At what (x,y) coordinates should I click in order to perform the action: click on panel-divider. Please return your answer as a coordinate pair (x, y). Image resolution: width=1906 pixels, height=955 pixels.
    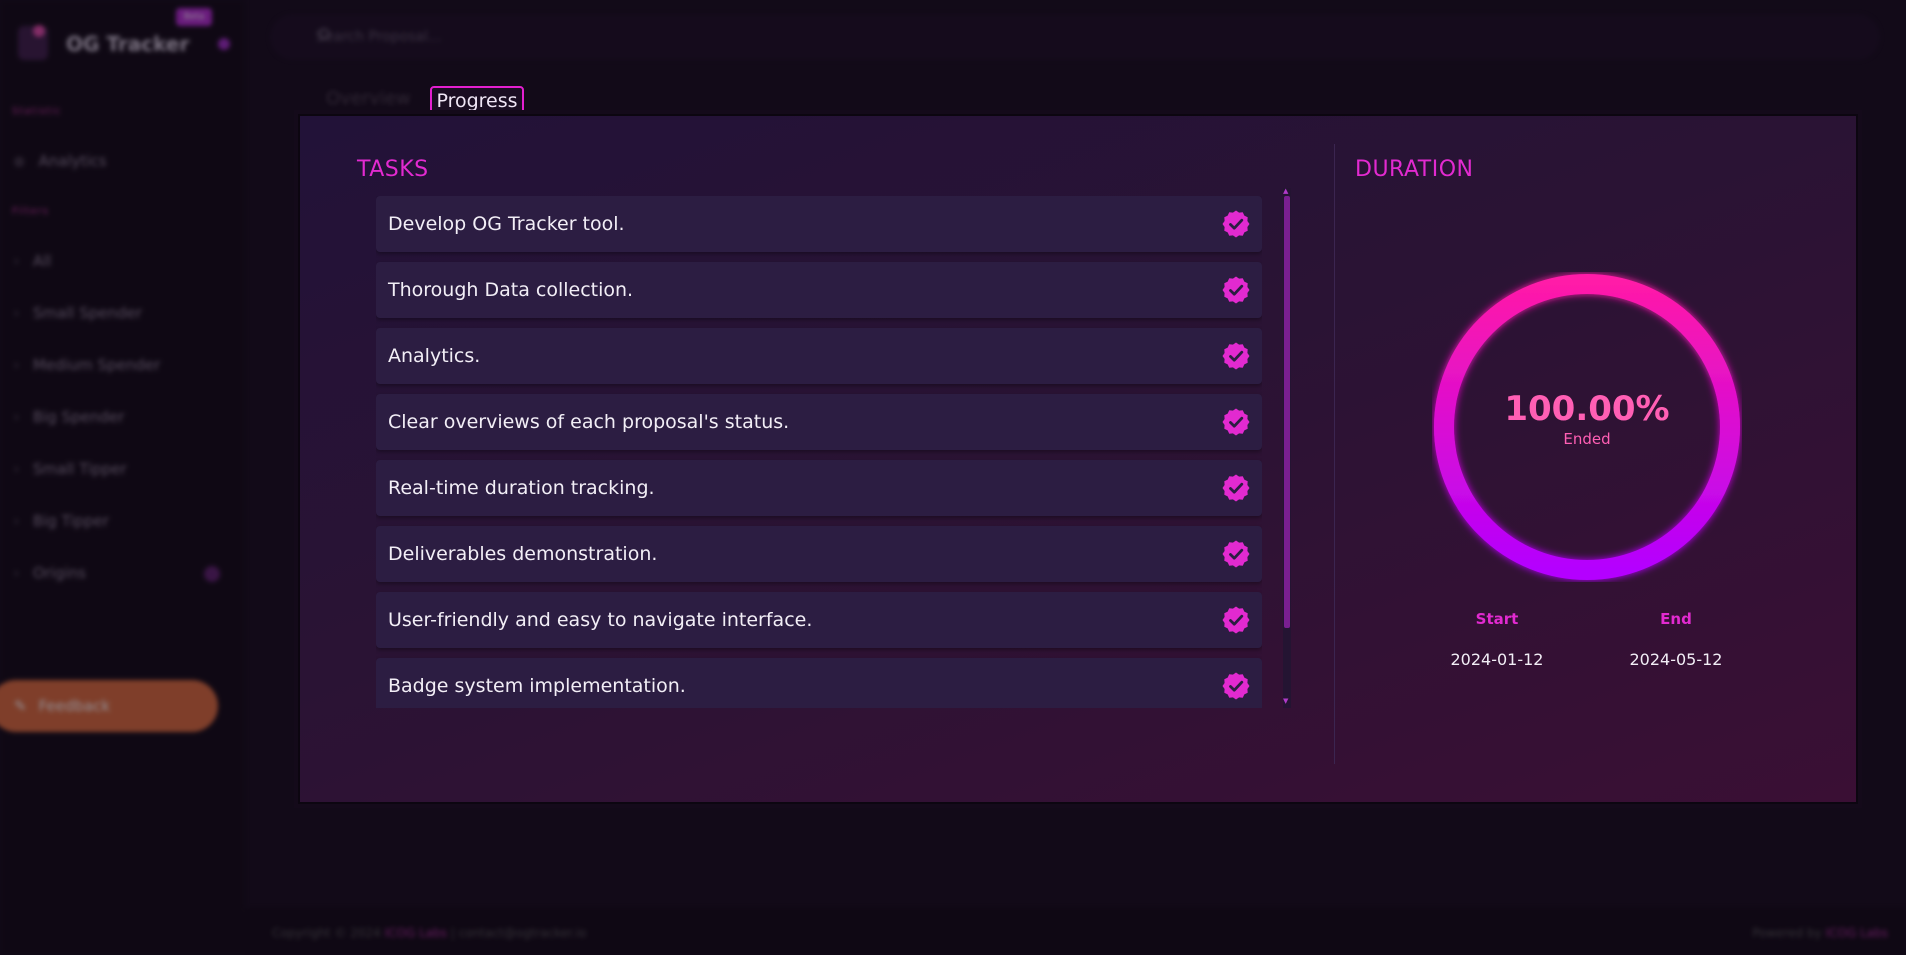
    Looking at the image, I should click on (1334, 454).